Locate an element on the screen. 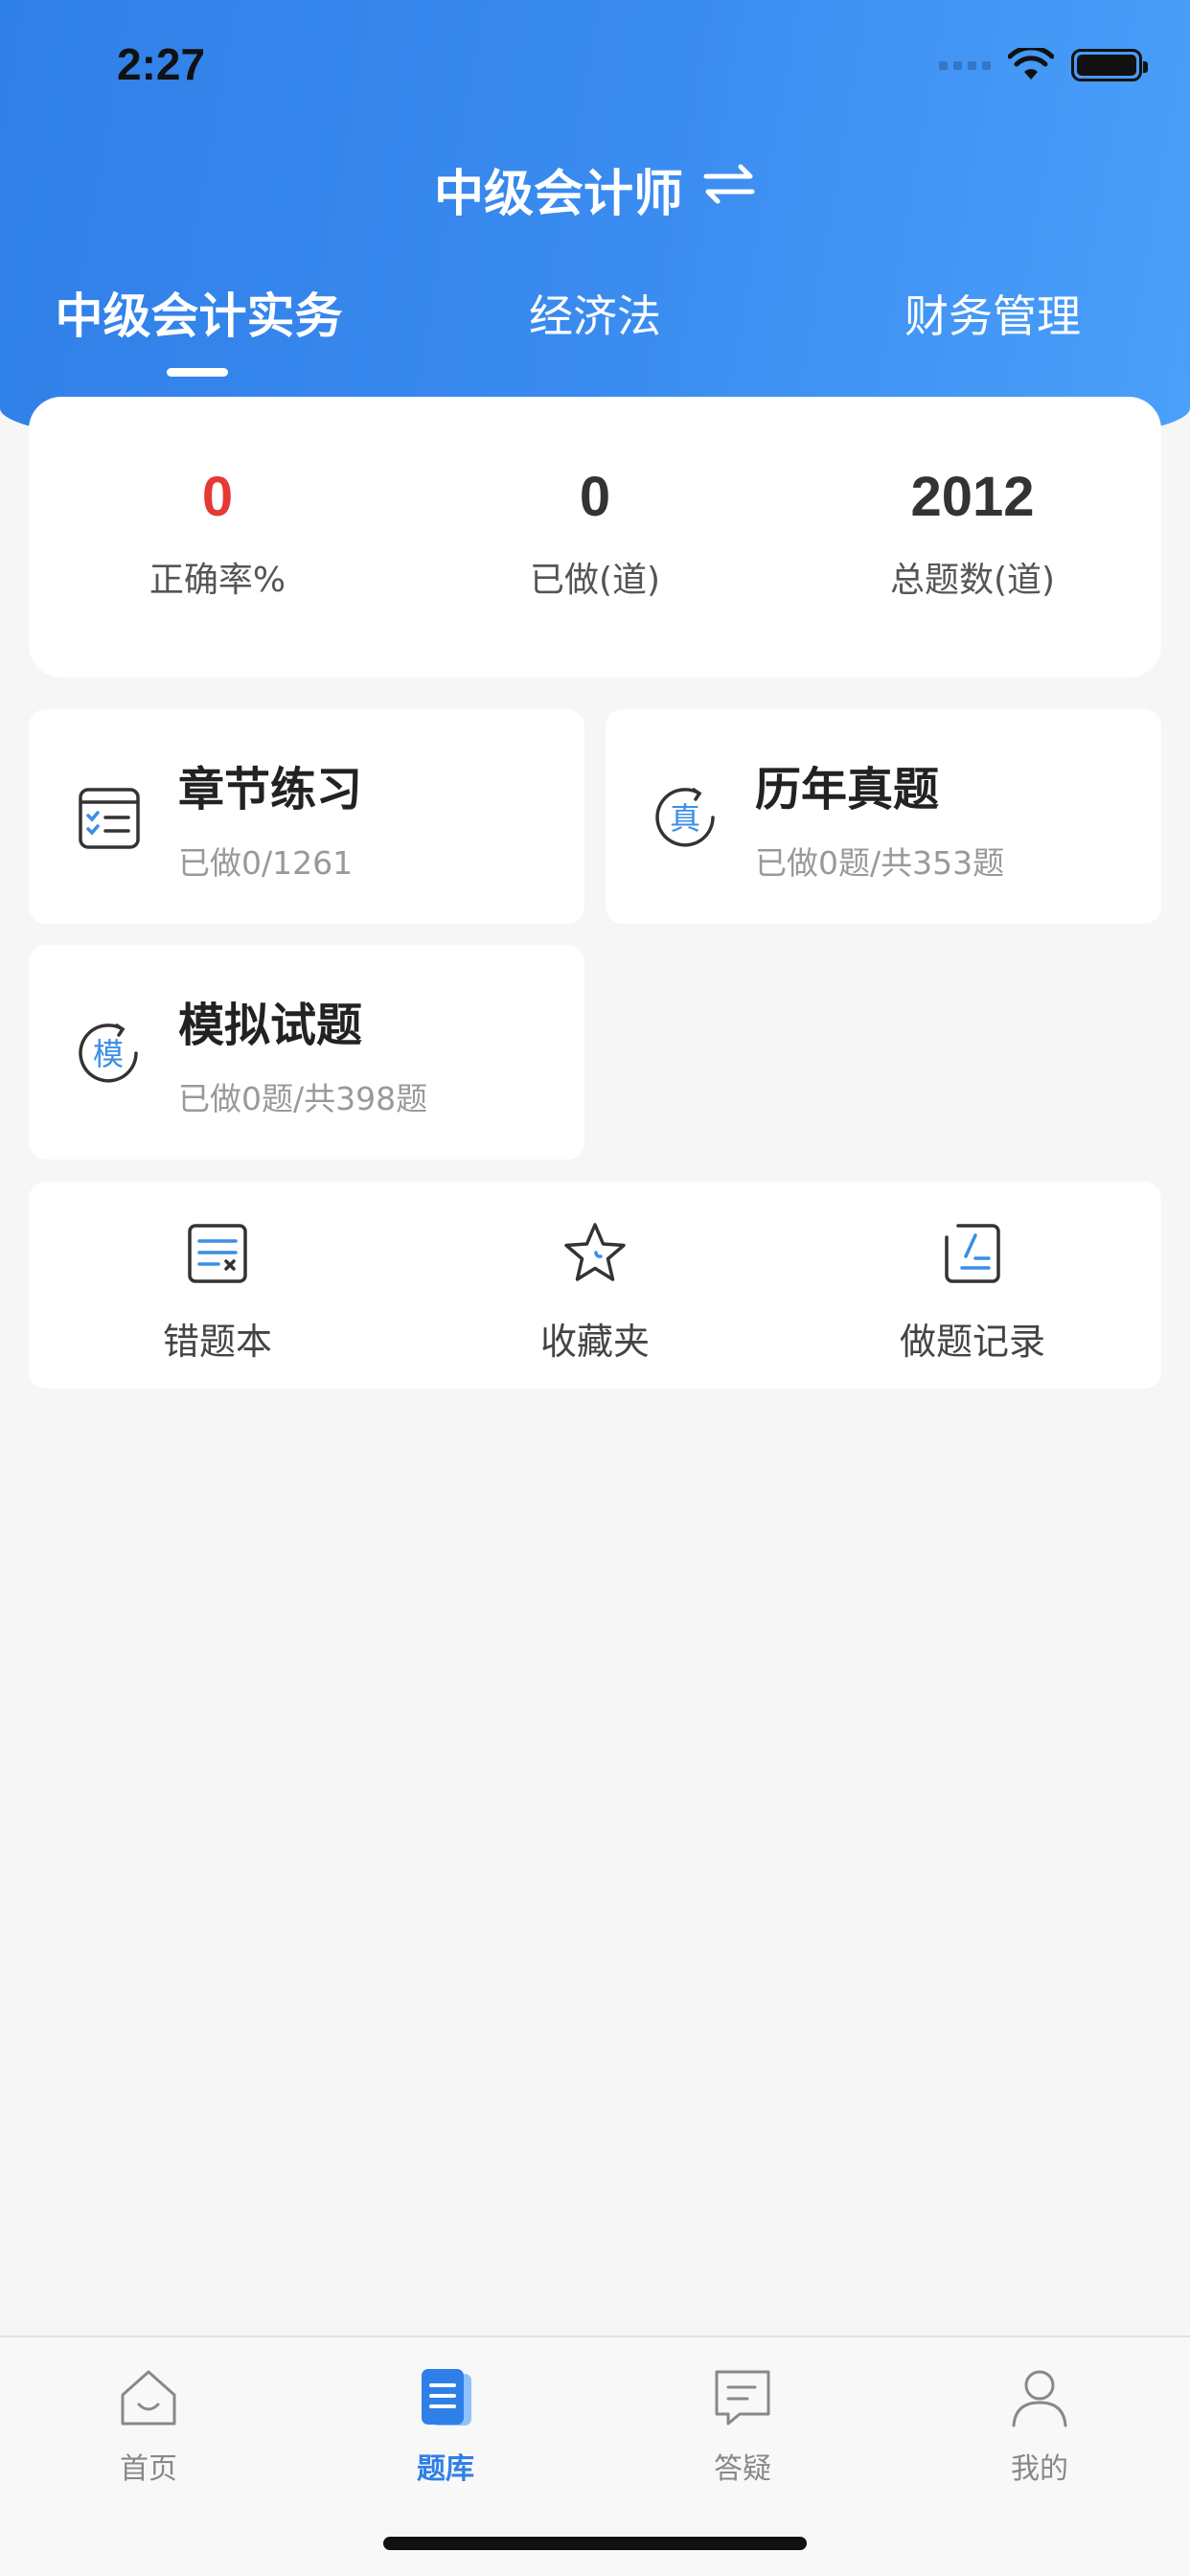 This screenshot has width=1190, height=2576. user-icon is located at coordinates (1039, 2398).